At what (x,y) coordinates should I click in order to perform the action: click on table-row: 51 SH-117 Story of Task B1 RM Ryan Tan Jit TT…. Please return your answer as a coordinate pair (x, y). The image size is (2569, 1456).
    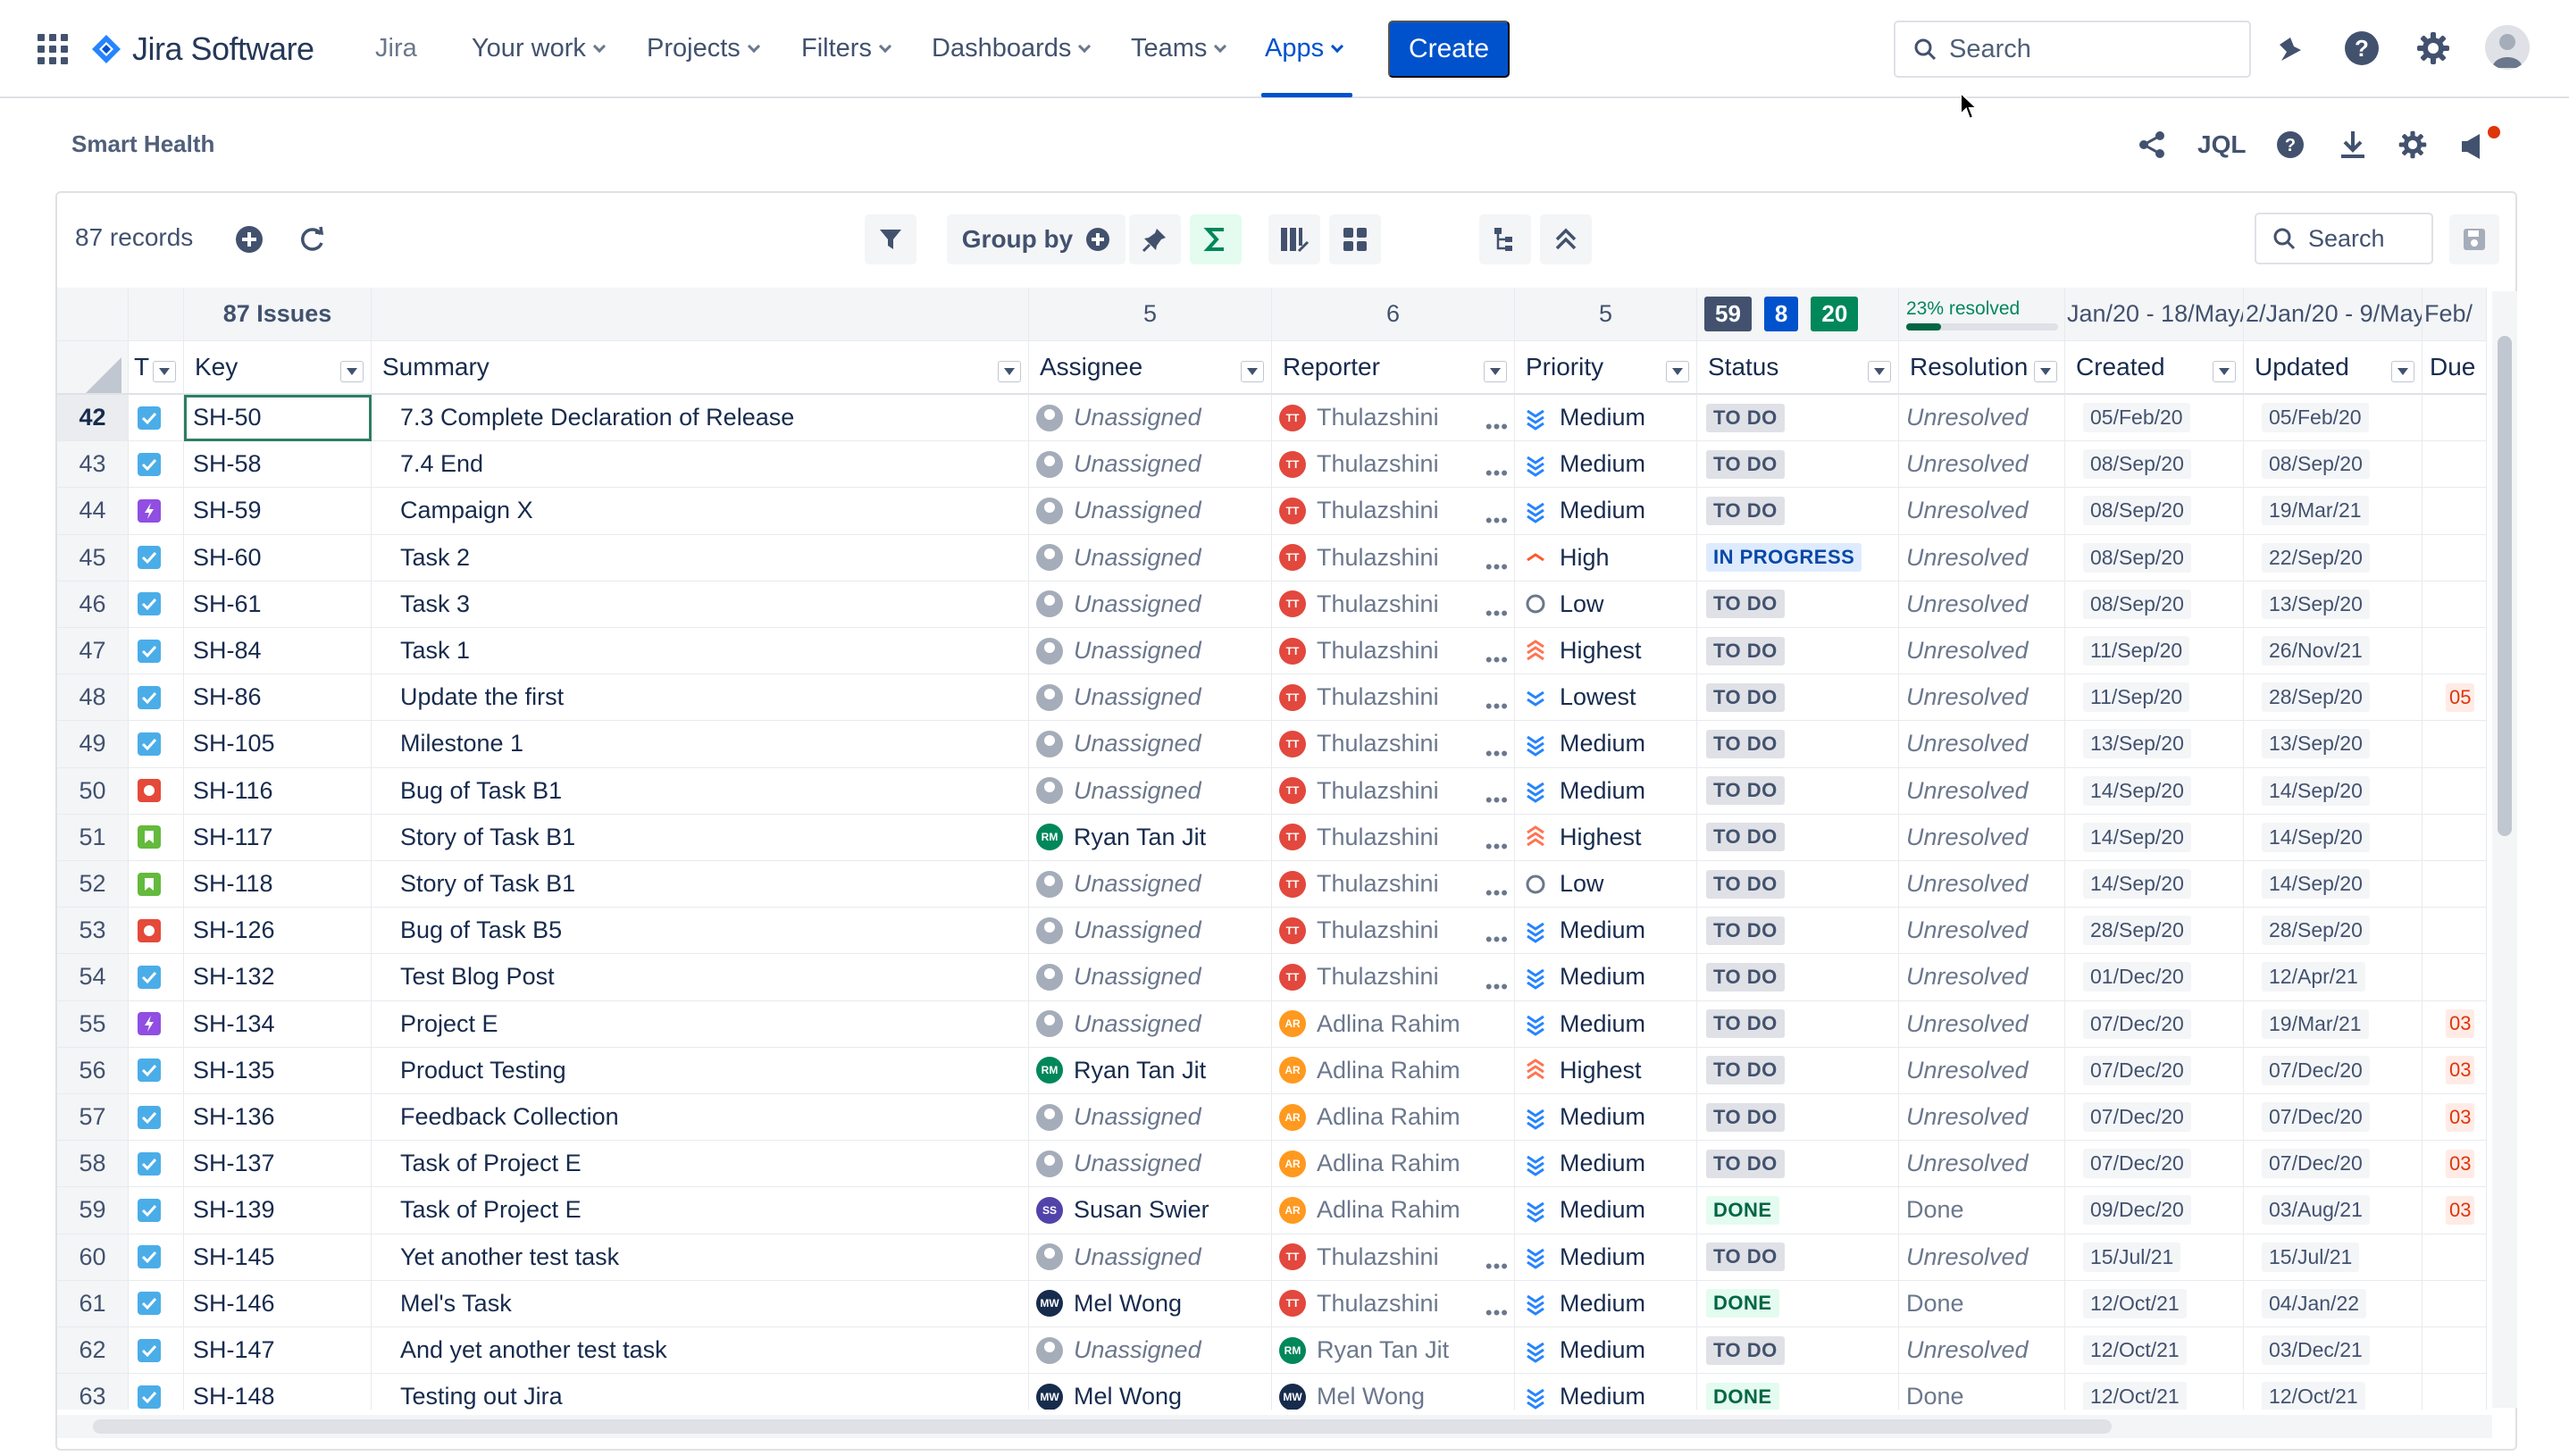
    Looking at the image, I should click on (1272, 837).